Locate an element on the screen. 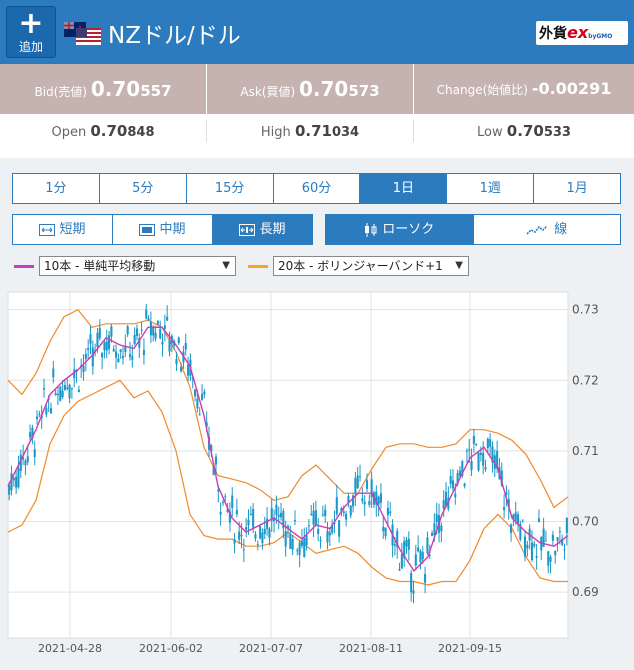 This screenshot has width=634, height=670. bollinger-indicator-select: 20本 - ボリンジャーバンド+1 ▼ is located at coordinates (371, 266).